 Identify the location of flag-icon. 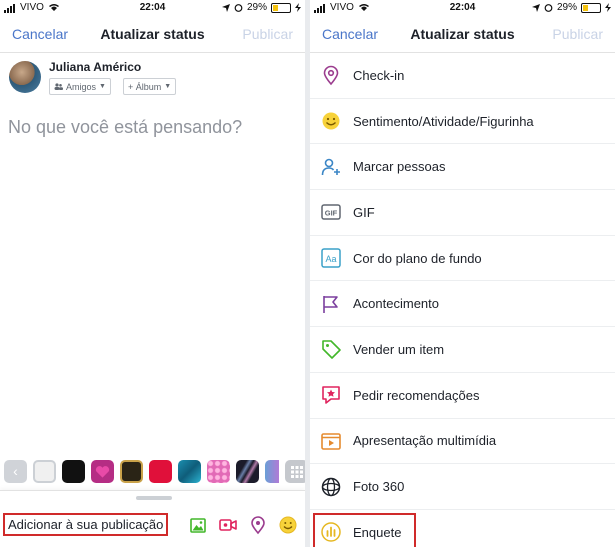
(330, 304).